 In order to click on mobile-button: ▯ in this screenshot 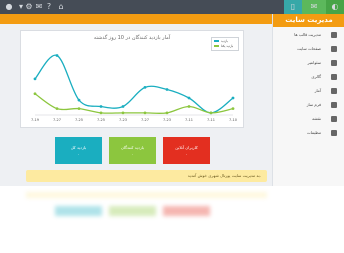, I will do `click(293, 7)`.